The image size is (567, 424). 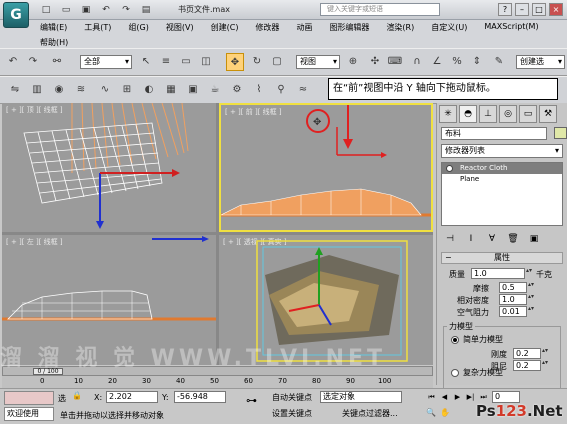 I want to click on constraint-icon: ⚙, so click(x=237, y=90).